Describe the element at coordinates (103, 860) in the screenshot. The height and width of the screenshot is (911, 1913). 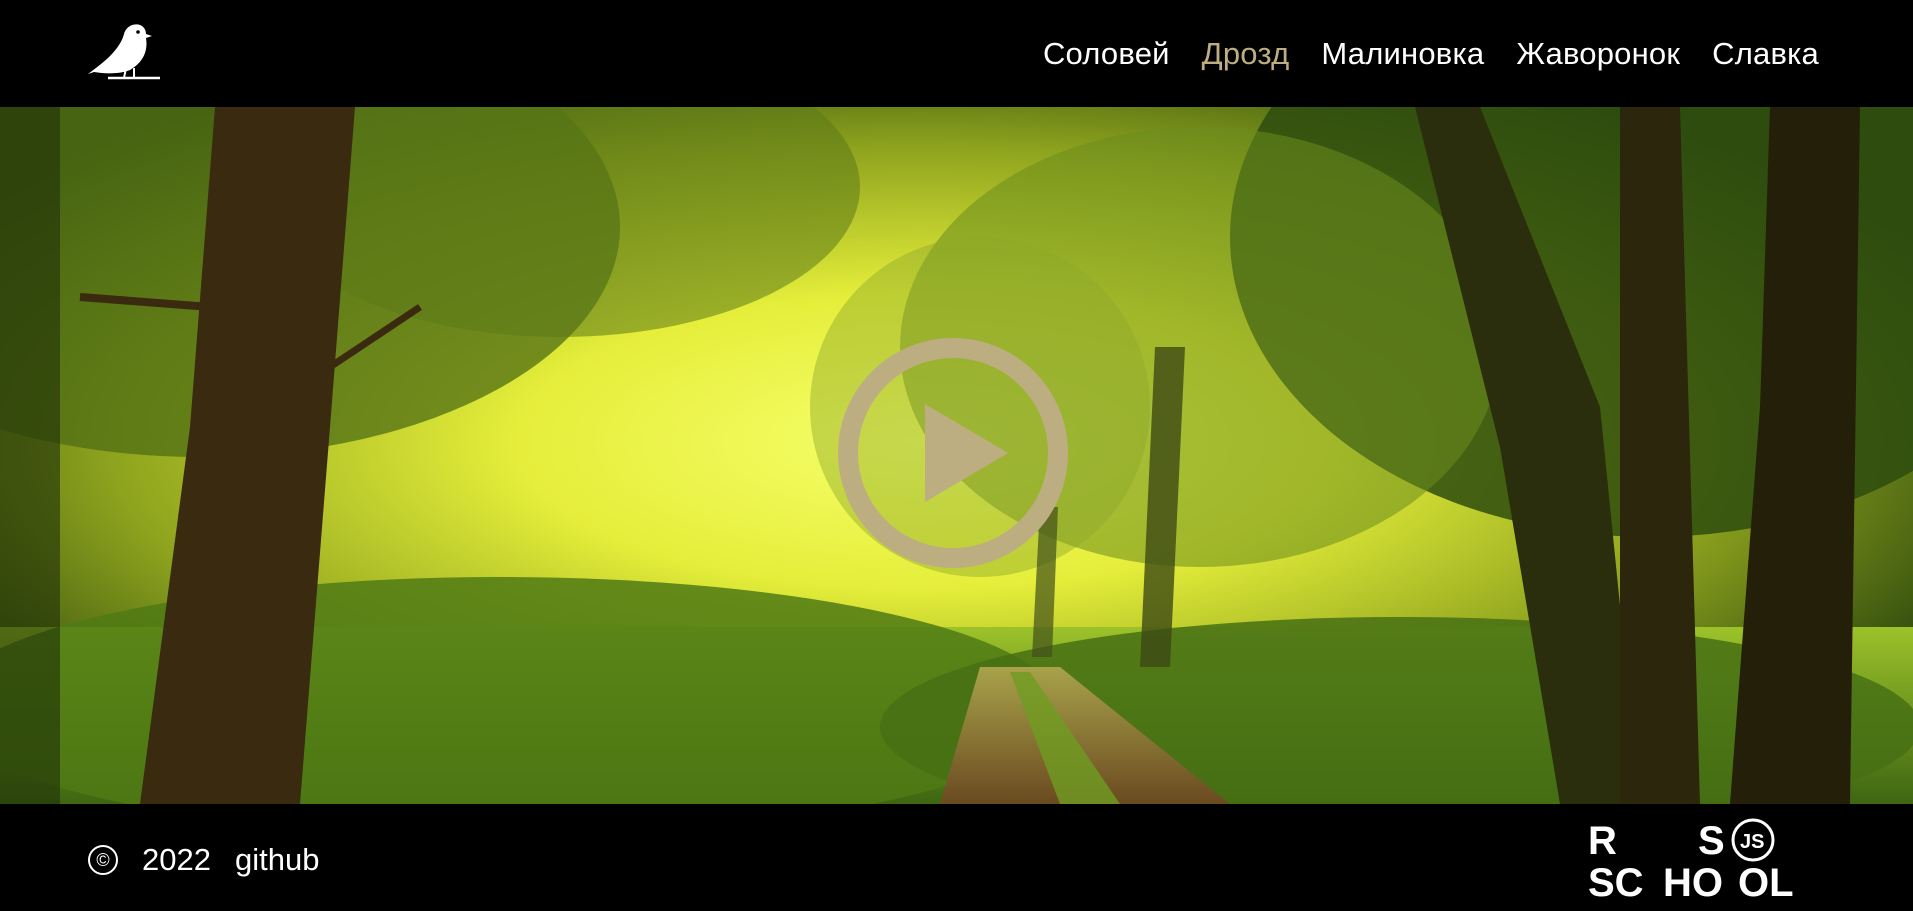
I see `copyright-symbol: ©` at that location.